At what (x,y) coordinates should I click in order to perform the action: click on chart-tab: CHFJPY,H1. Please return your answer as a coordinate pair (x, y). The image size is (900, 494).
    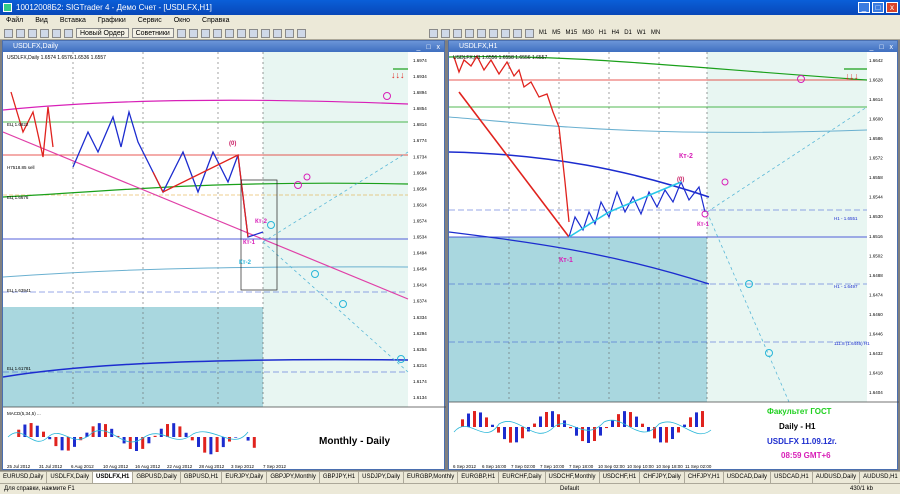
    Looking at the image, I should click on (704, 477).